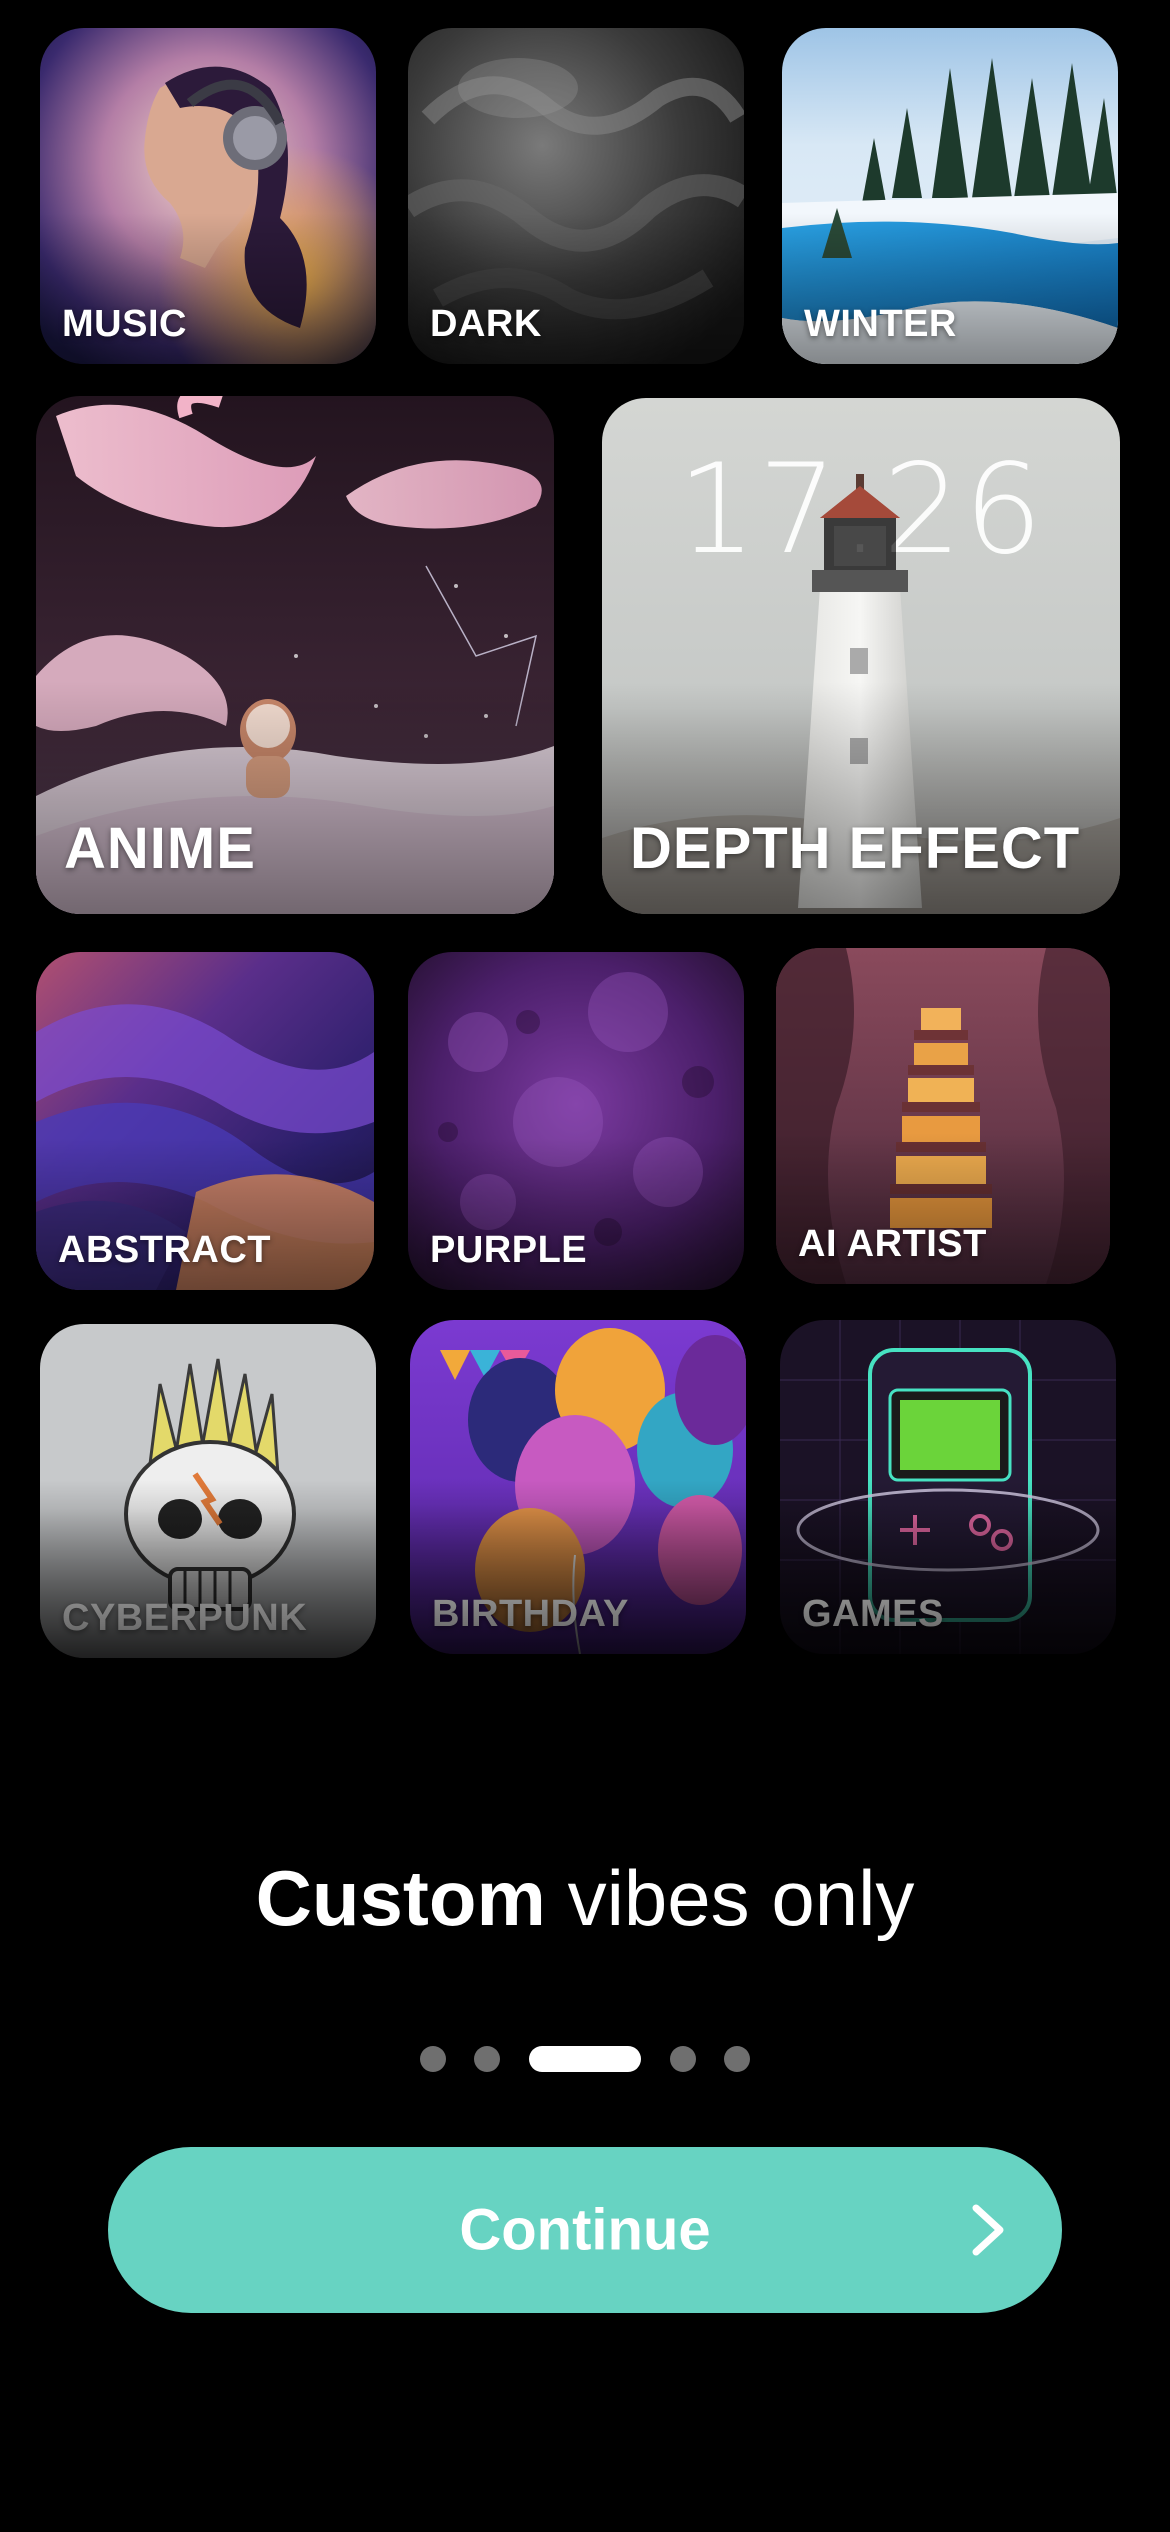 The image size is (1170, 2532). I want to click on chevron-right-icon, so click(988, 2230).